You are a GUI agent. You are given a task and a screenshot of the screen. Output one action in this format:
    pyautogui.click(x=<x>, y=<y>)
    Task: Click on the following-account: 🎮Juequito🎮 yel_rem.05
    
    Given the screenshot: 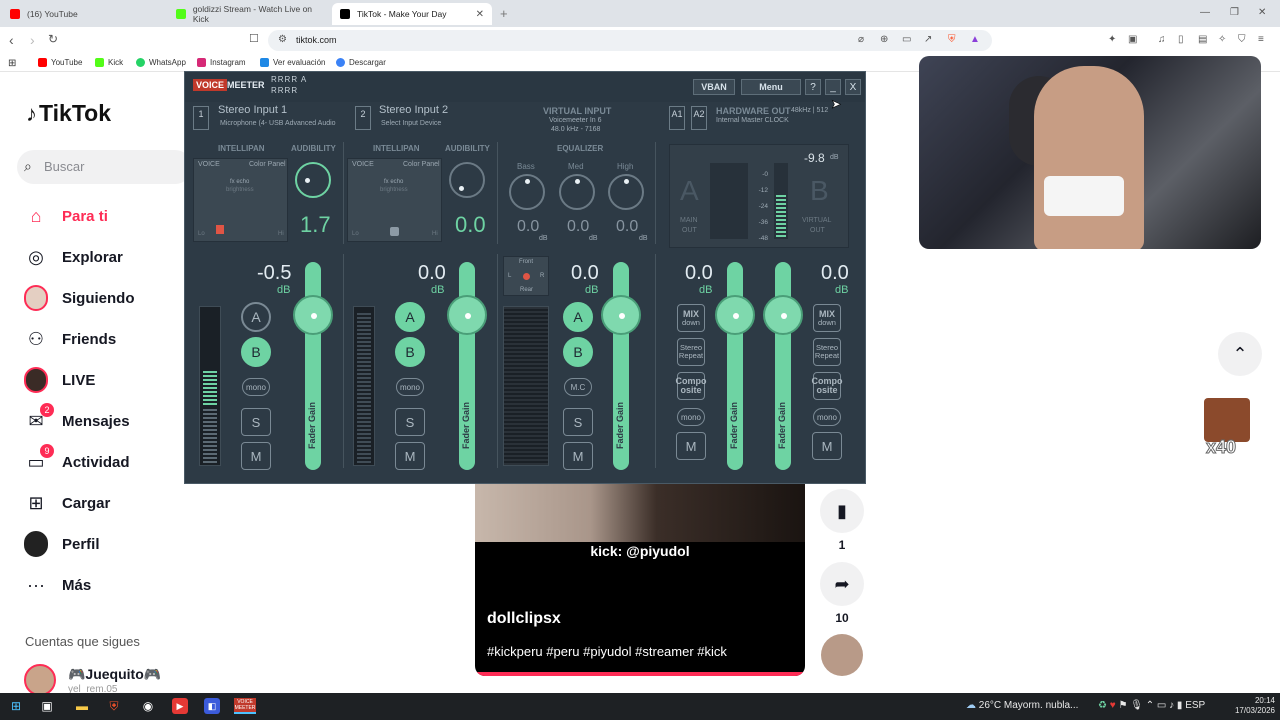 What is the action you would take?
    pyautogui.click(x=92, y=680)
    